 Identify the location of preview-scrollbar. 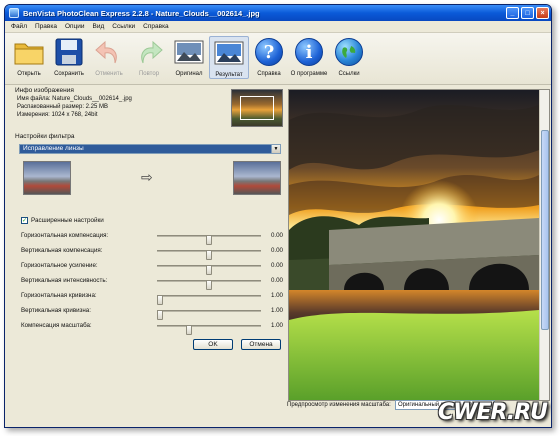
(544, 245).